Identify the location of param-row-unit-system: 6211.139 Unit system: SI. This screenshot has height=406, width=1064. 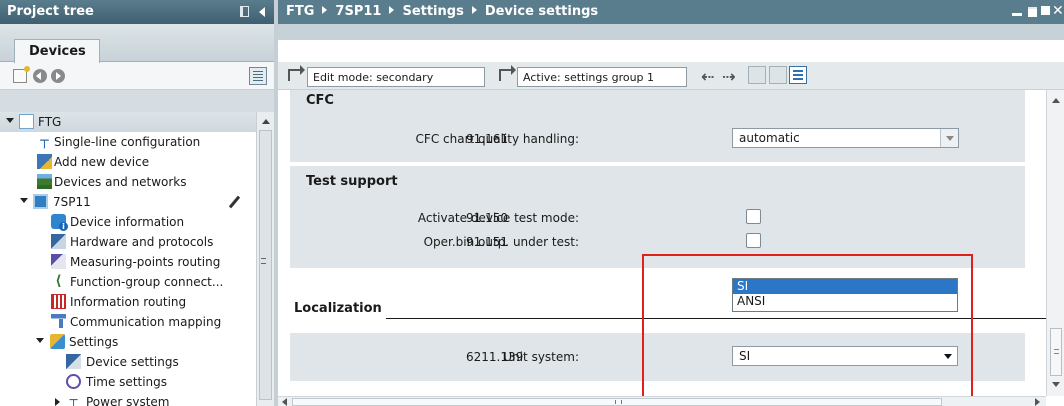
(657, 357).